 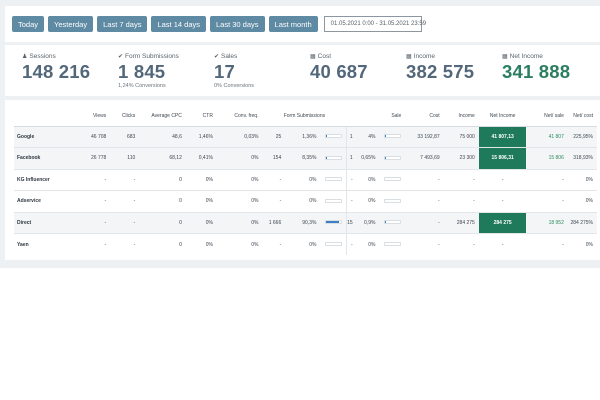 I want to click on today-button: Today, so click(x=28, y=24).